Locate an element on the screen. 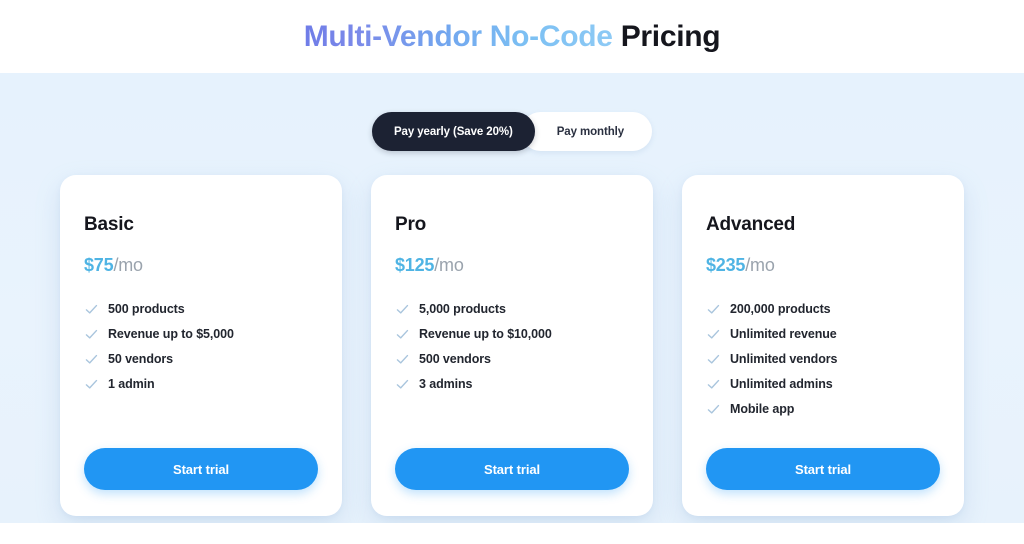  plan-feature-item: 200,000 products is located at coordinates (823, 309).